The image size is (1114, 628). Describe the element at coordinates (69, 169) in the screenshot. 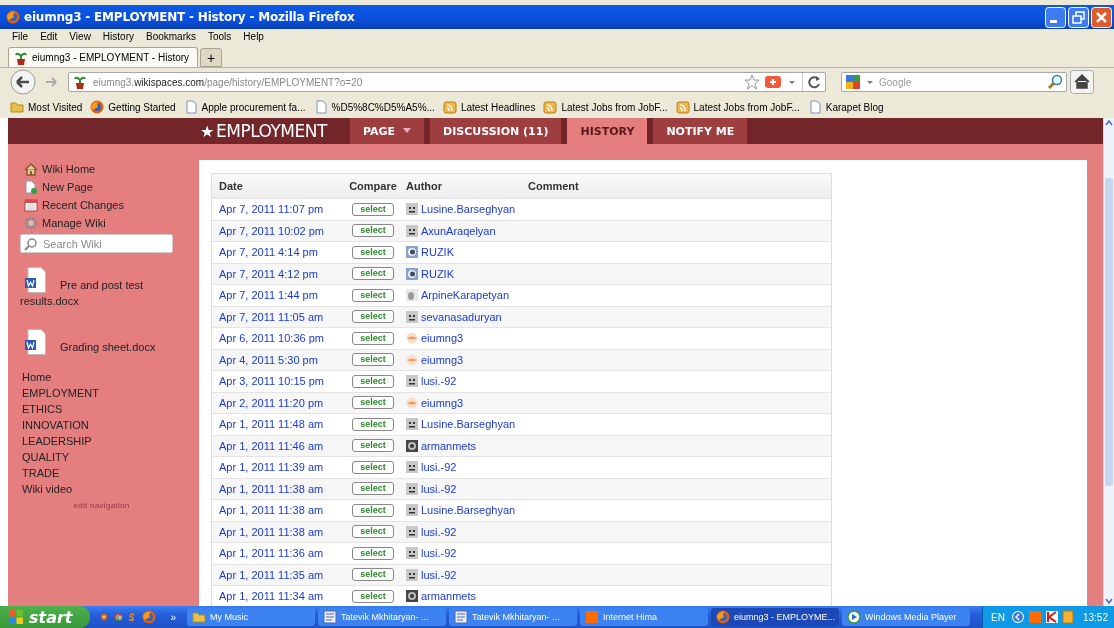

I see `sidebar-link: Wiki Home` at that location.